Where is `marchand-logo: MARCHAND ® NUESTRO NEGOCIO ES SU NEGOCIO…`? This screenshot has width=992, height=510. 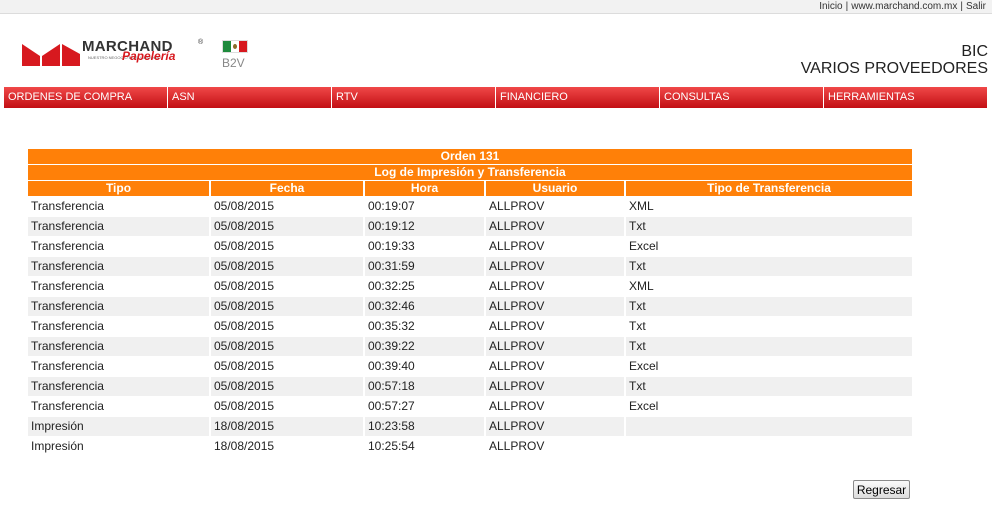
marchand-logo: MARCHAND ® NUESTRO NEGOCIO ES SU NEGOCIO… is located at coordinates (113, 52).